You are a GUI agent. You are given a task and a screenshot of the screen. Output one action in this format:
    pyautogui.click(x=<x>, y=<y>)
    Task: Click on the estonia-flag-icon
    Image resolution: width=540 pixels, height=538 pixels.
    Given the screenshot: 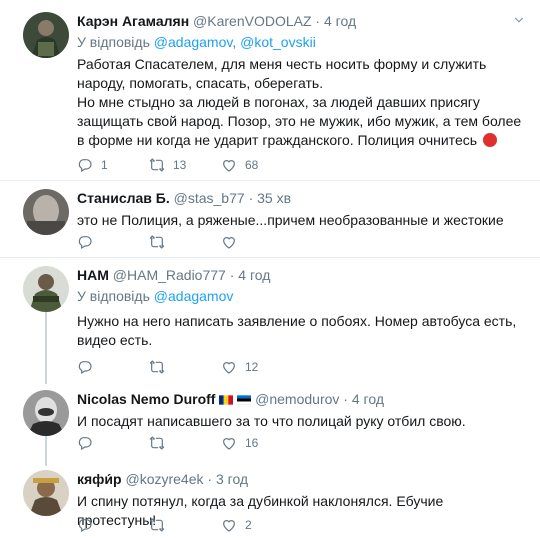 What is the action you would take?
    pyautogui.click(x=244, y=400)
    